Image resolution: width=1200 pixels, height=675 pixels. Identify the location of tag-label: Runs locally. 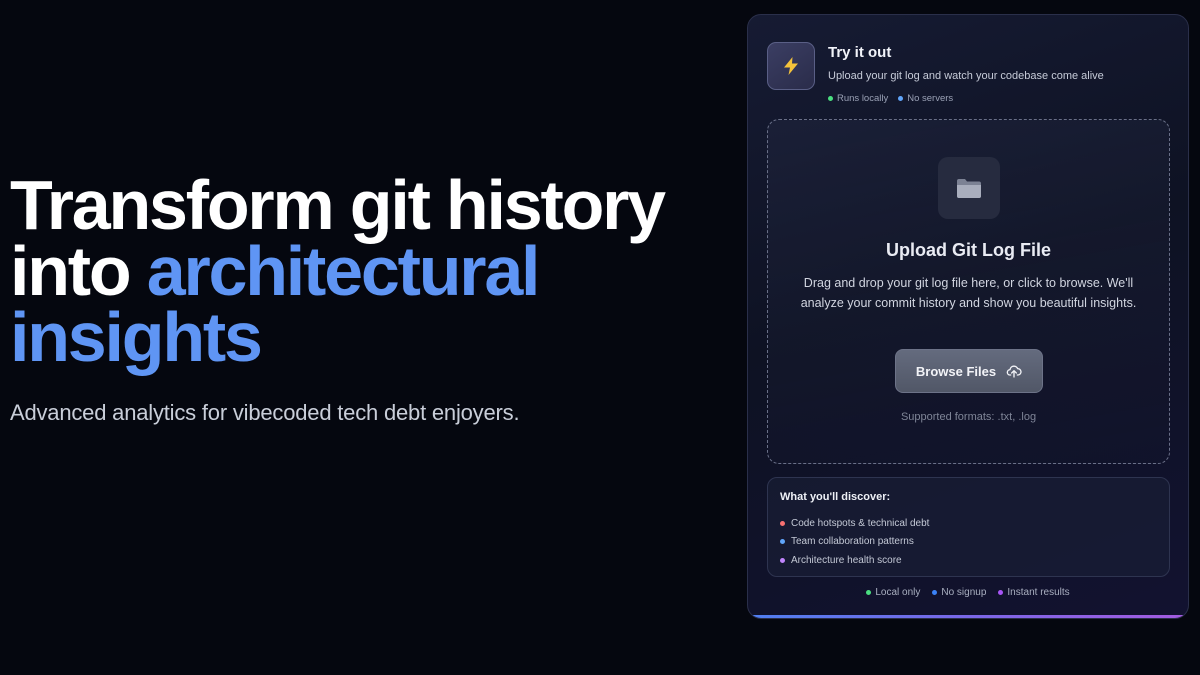
(863, 98).